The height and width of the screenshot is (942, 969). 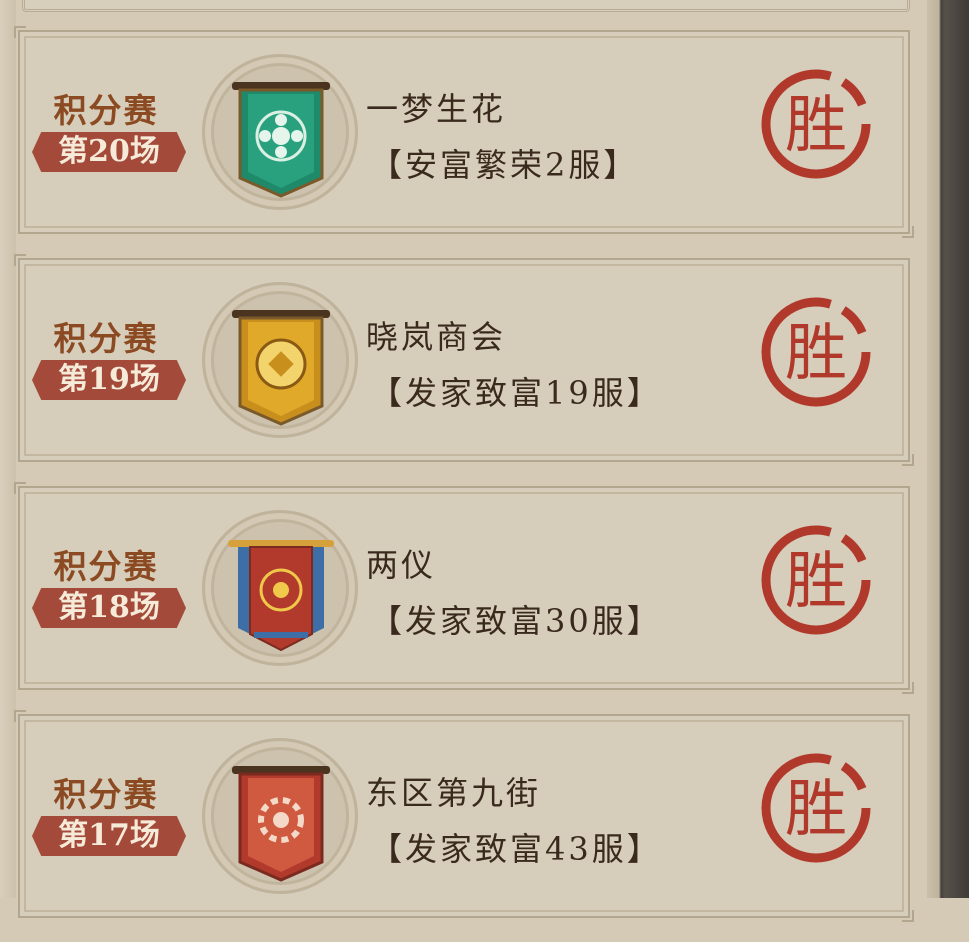 I want to click on green-guild-banner-icon, so click(x=281, y=140).